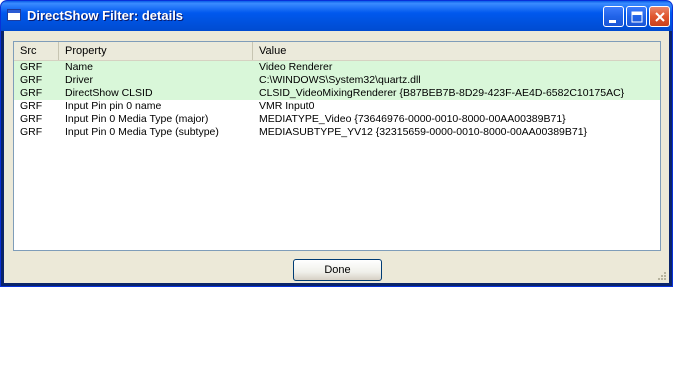  I want to click on minimize-icon, so click(612, 21).